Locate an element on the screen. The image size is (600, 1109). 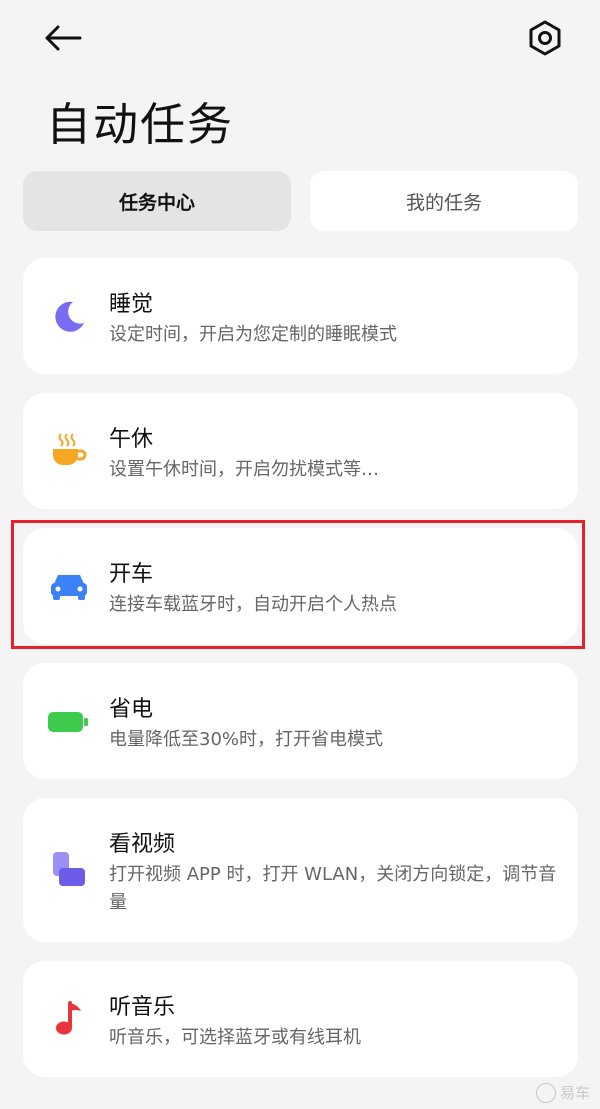
task-title: 开车 is located at coordinates (131, 574).